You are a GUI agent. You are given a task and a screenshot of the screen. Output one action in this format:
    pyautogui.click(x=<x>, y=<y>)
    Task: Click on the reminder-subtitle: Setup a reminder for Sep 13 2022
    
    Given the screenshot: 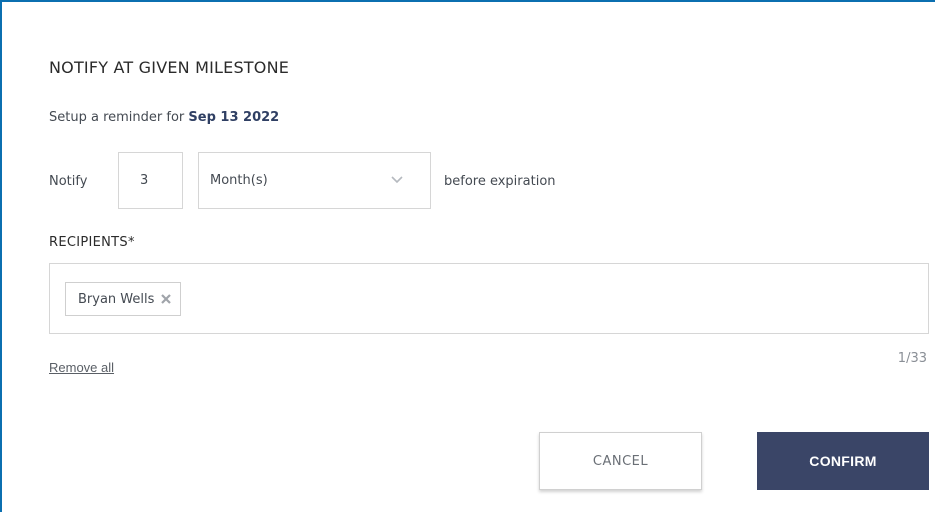 What is the action you would take?
    pyautogui.click(x=164, y=117)
    